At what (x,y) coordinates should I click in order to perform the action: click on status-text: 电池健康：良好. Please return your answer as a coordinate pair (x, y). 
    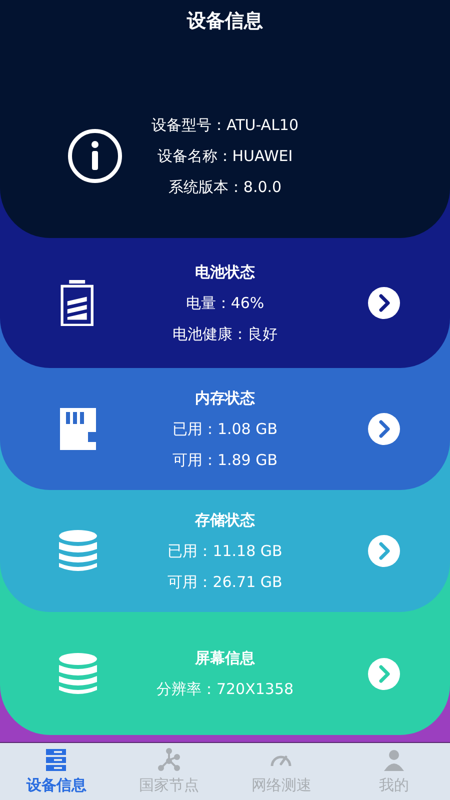
    Looking at the image, I should click on (225, 334).